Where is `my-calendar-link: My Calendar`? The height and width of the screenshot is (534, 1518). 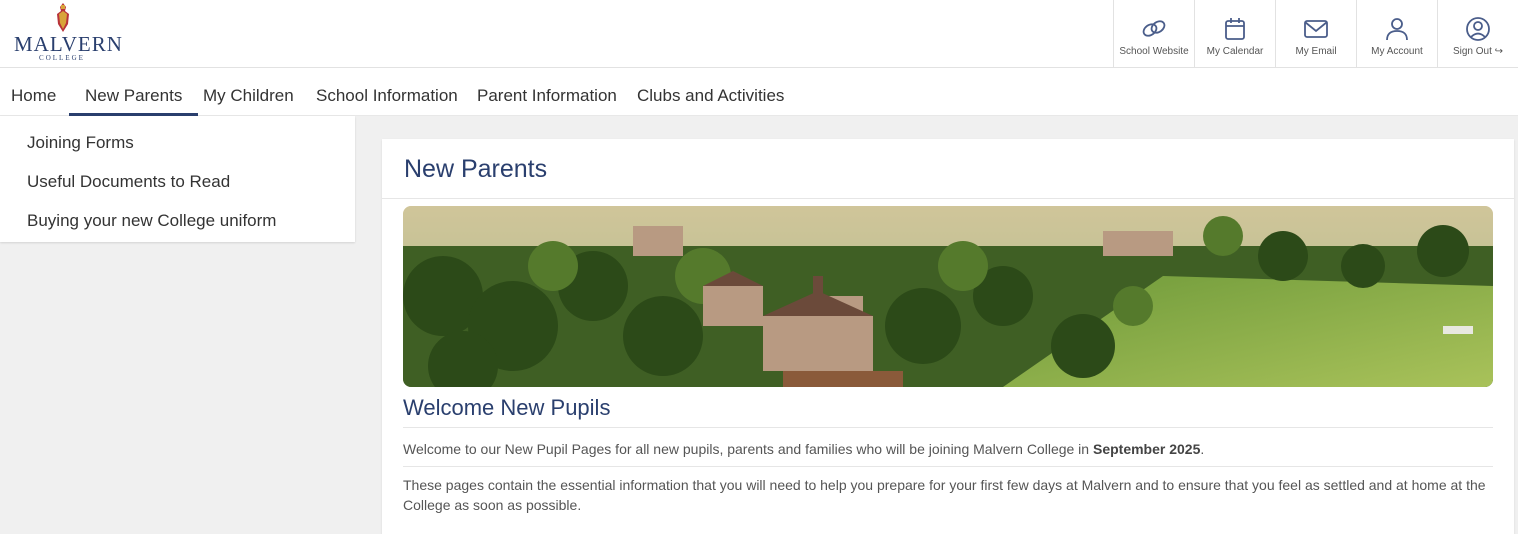 my-calendar-link: My Calendar is located at coordinates (1234, 34).